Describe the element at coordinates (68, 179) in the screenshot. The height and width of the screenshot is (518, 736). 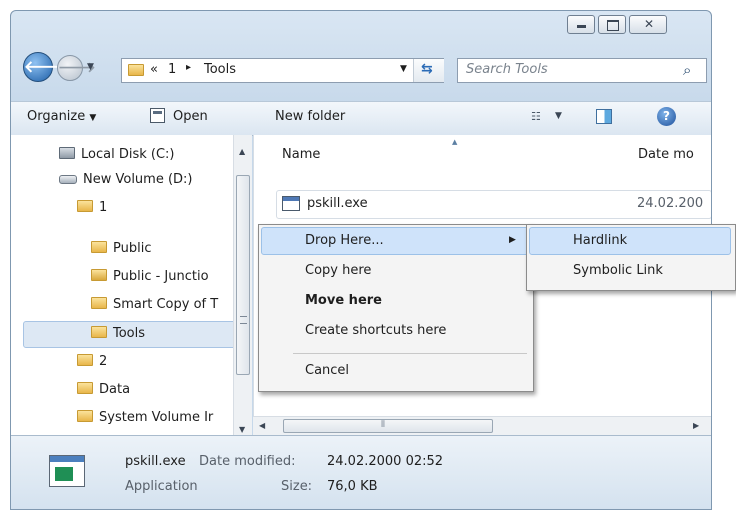
I see `drive-icon` at that location.